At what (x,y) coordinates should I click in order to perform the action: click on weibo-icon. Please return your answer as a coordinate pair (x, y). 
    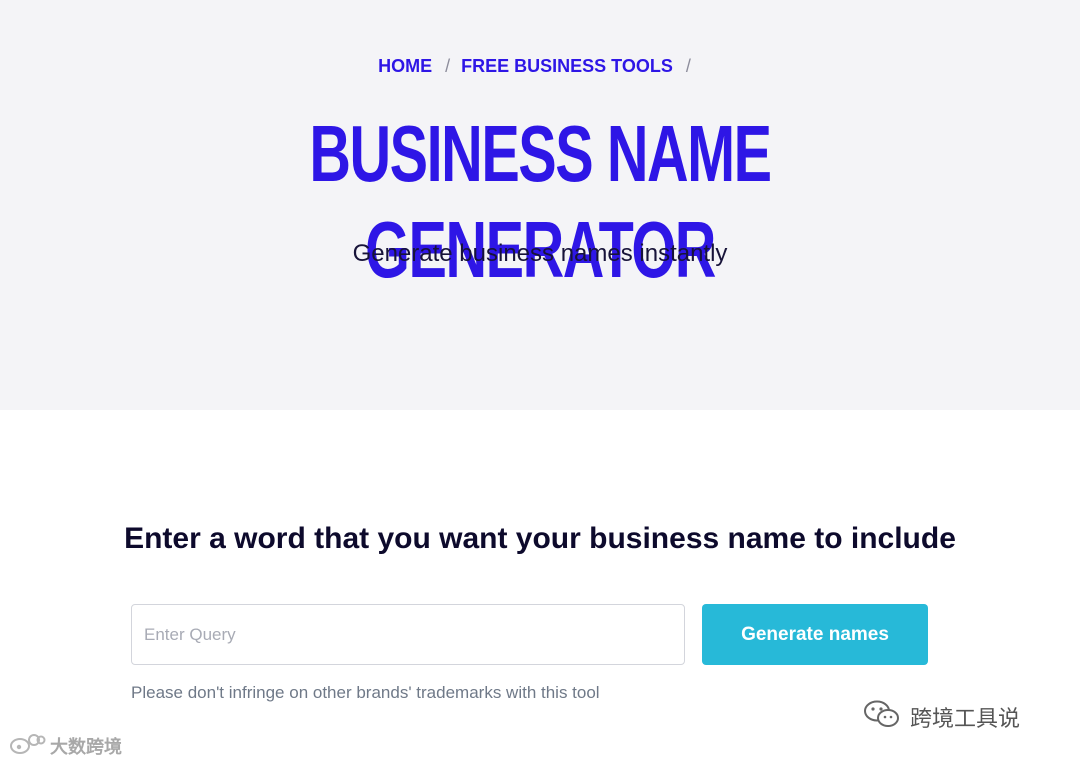
    Looking at the image, I should click on (27, 746).